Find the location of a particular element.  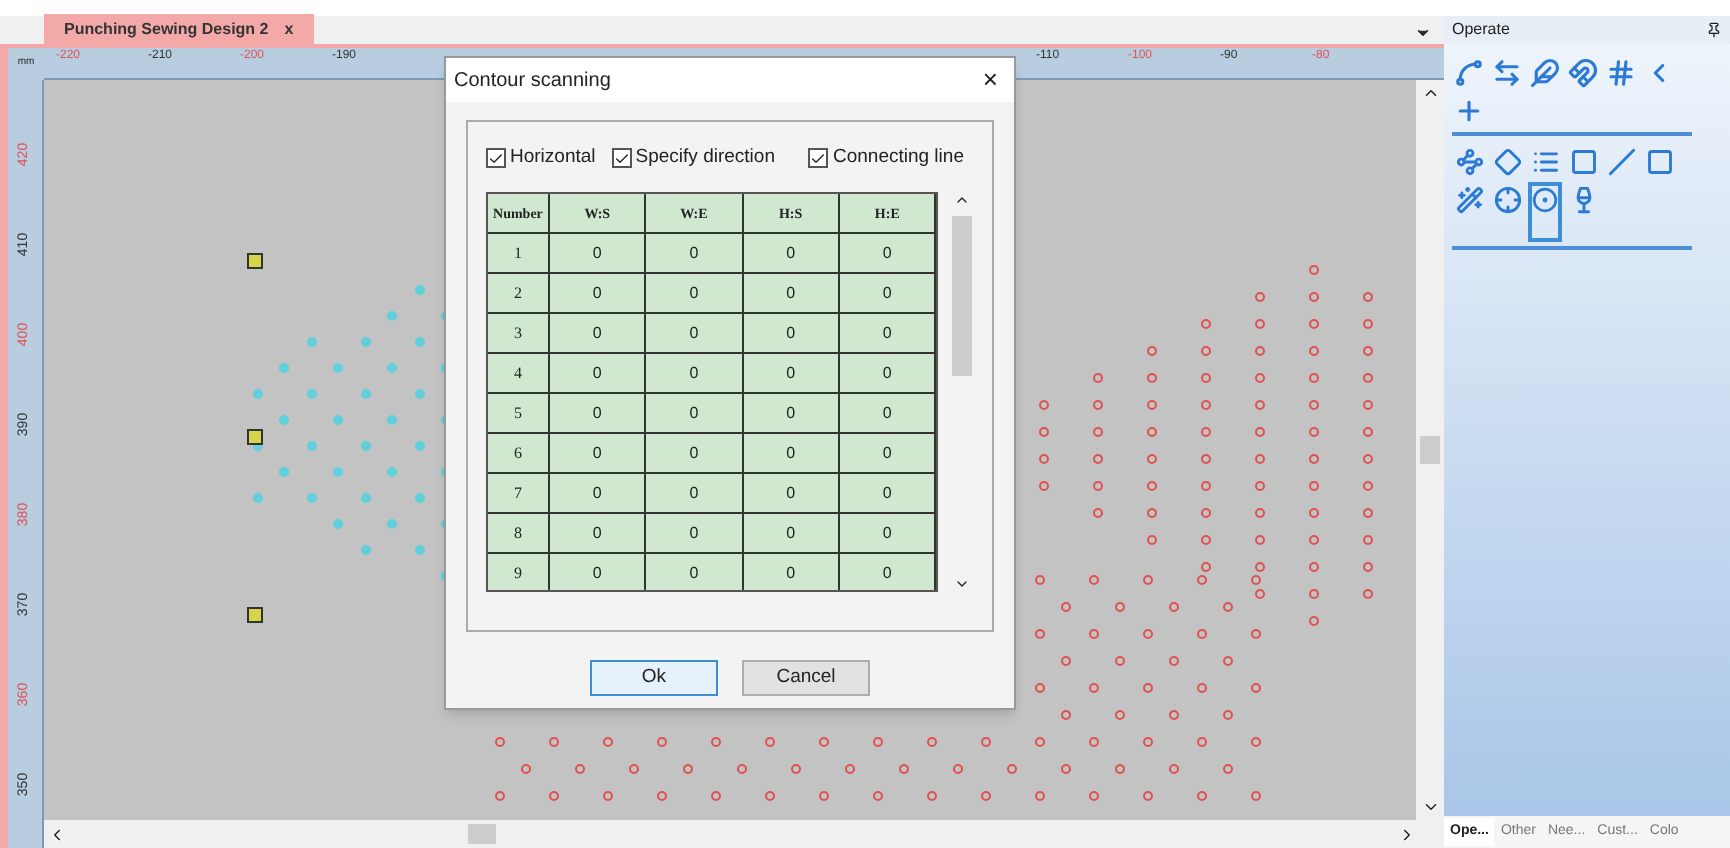

close-button: × is located at coordinates (990, 80).